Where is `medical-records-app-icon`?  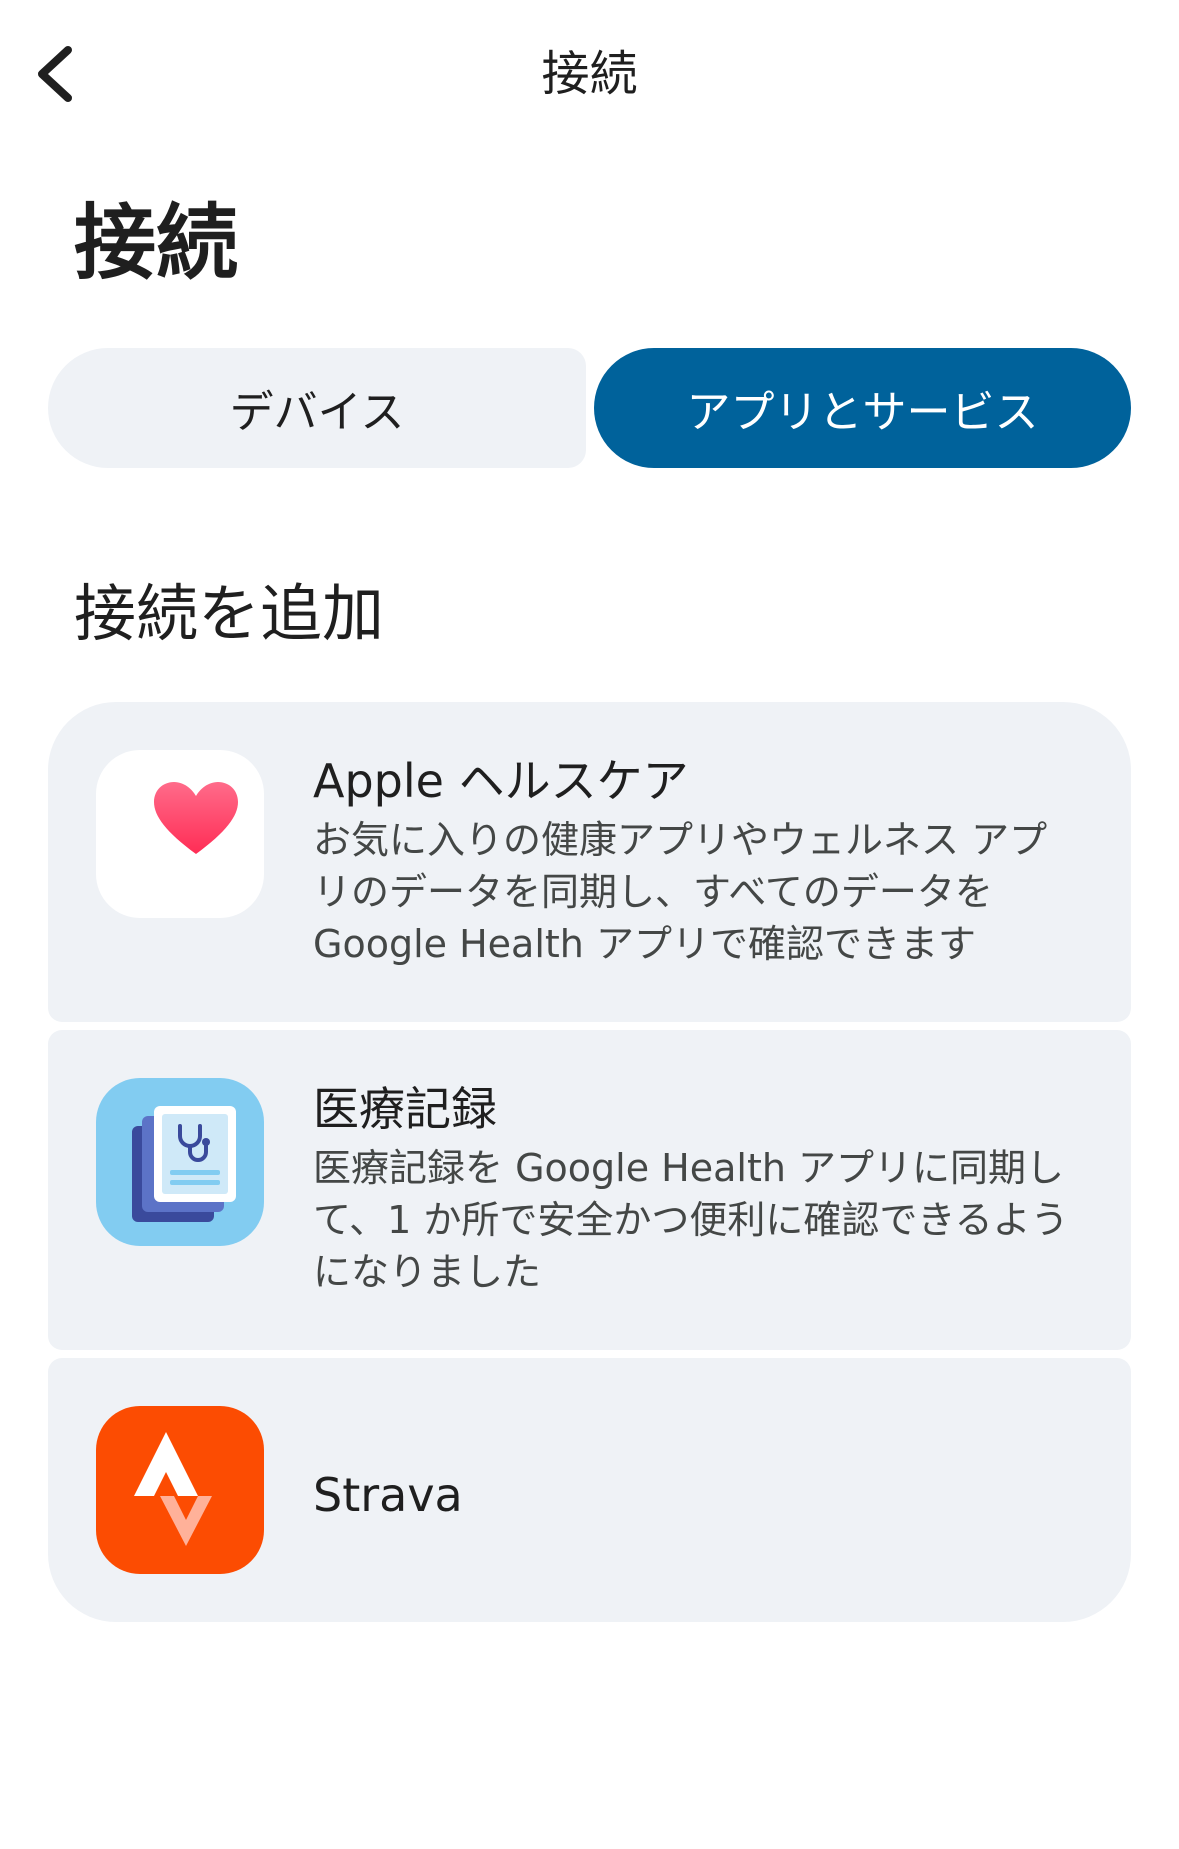 medical-records-app-icon is located at coordinates (180, 1162).